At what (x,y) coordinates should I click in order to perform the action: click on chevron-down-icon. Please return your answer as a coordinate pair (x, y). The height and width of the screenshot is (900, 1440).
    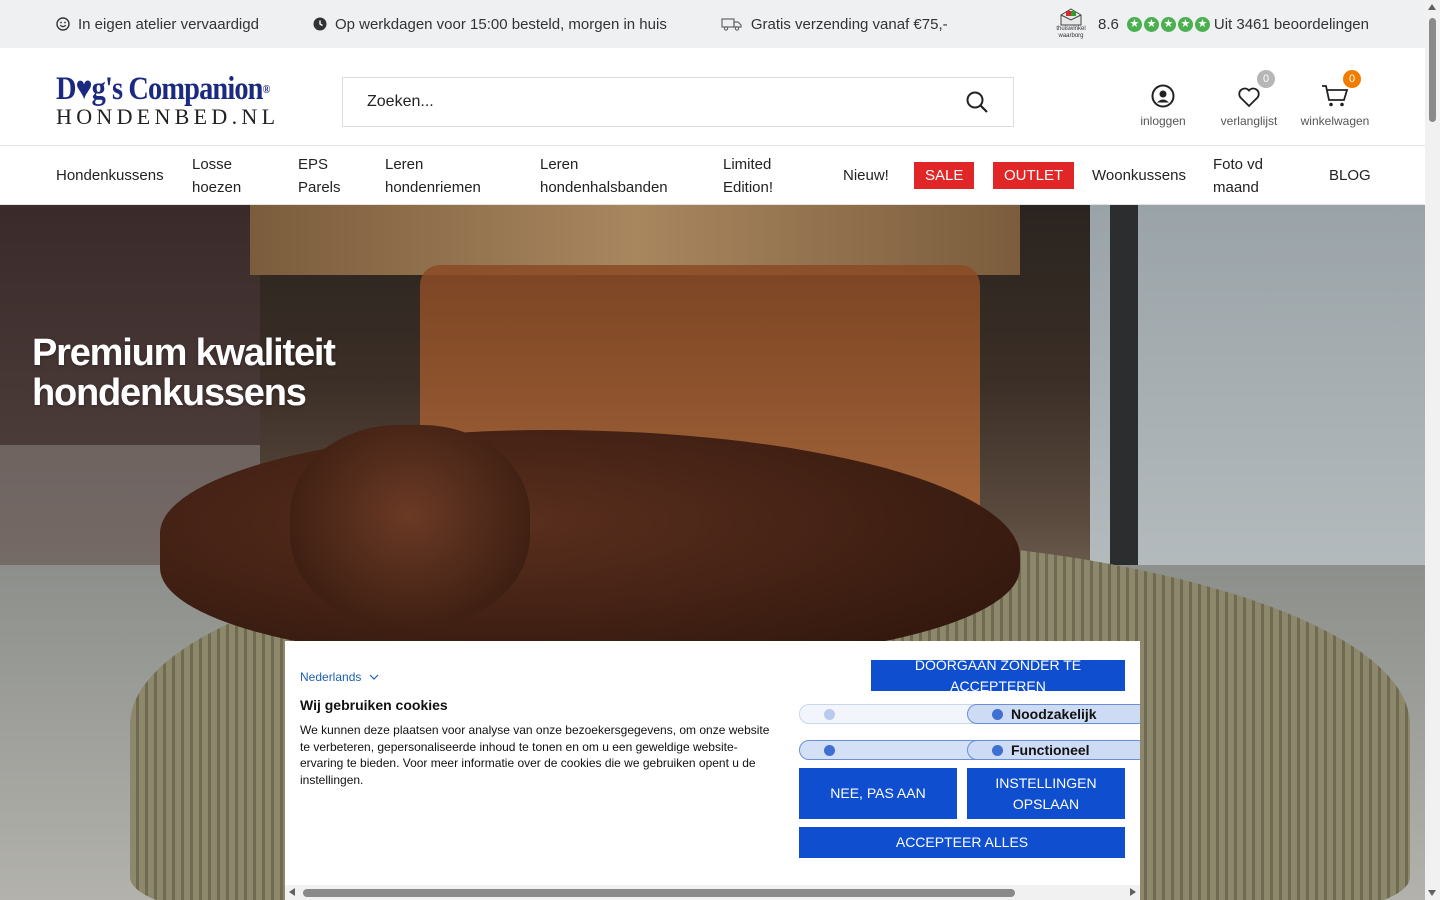
    Looking at the image, I should click on (374, 677).